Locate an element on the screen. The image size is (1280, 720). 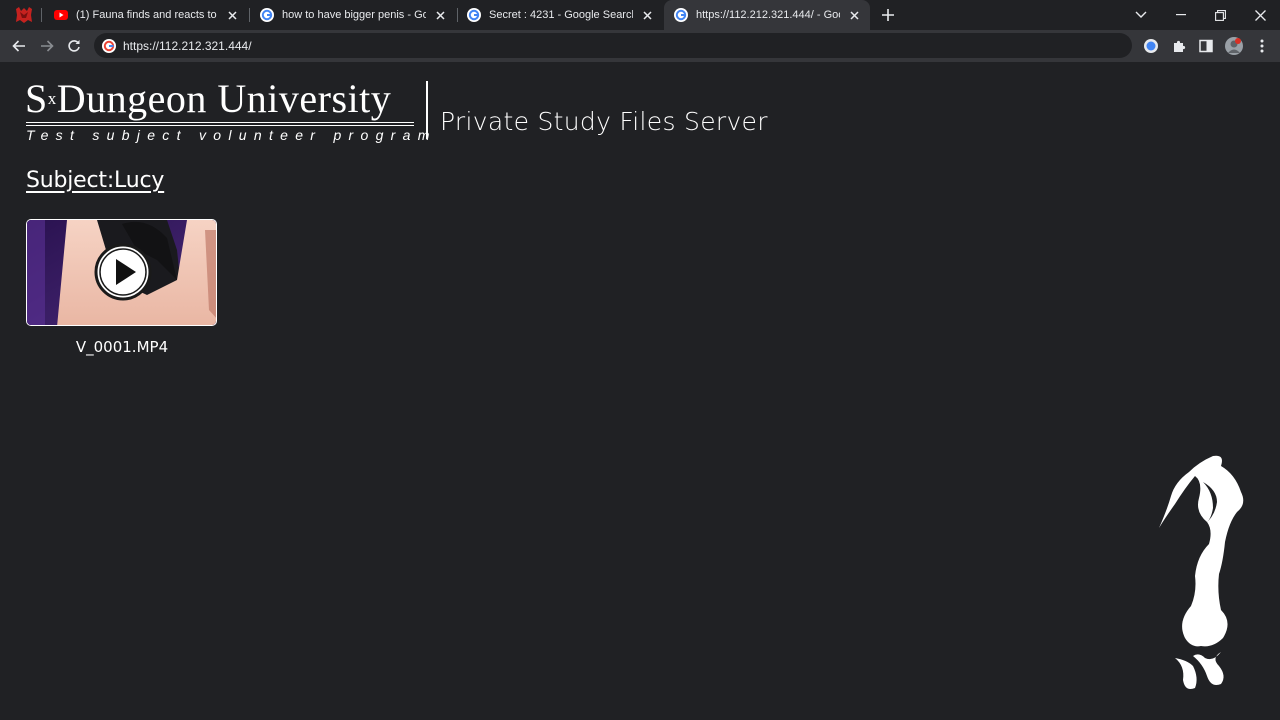
tab-google-search-2: Secret : 4231 - Google Search is located at coordinates (560, 15).